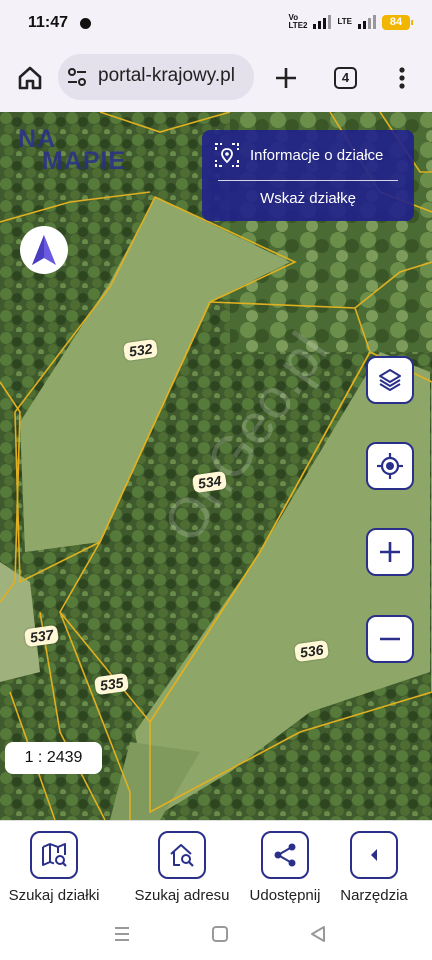 The height and width of the screenshot is (960, 432). What do you see at coordinates (344, 21) in the screenshot?
I see `lte-indicator: LTE` at bounding box center [344, 21].